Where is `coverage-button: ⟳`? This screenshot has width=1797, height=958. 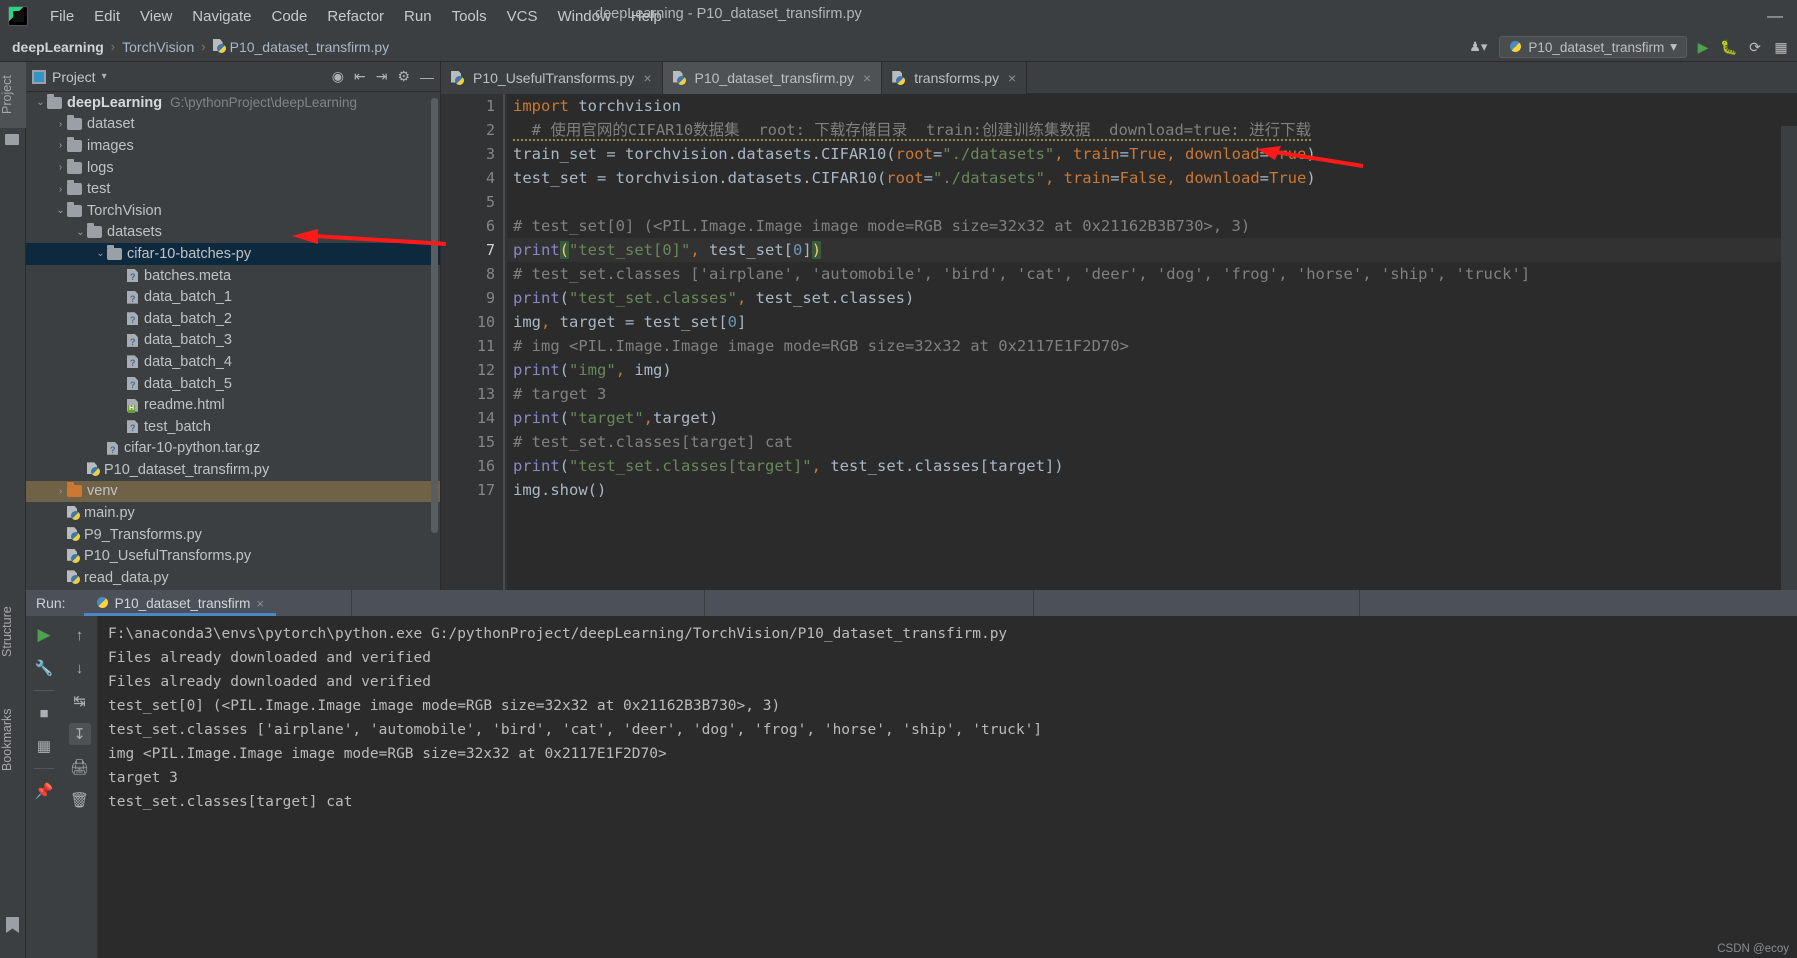 coverage-button: ⟳ is located at coordinates (1755, 47).